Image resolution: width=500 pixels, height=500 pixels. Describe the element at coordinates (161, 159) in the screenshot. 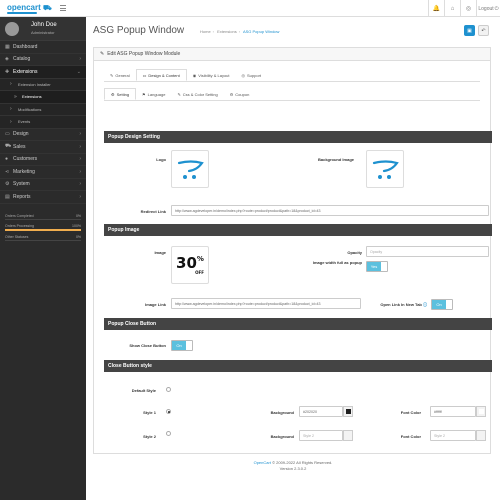

I see `logo-label: Logo` at that location.